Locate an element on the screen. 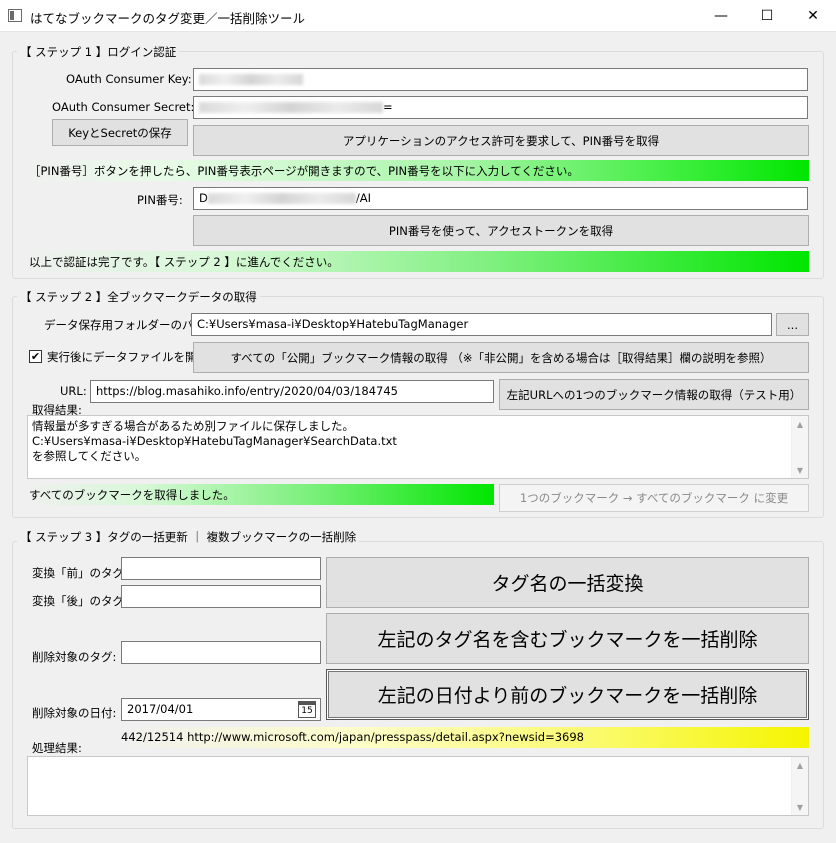  delete-by-date-button: 左記の日付より前のブックマークを一括削除 is located at coordinates (567, 694).